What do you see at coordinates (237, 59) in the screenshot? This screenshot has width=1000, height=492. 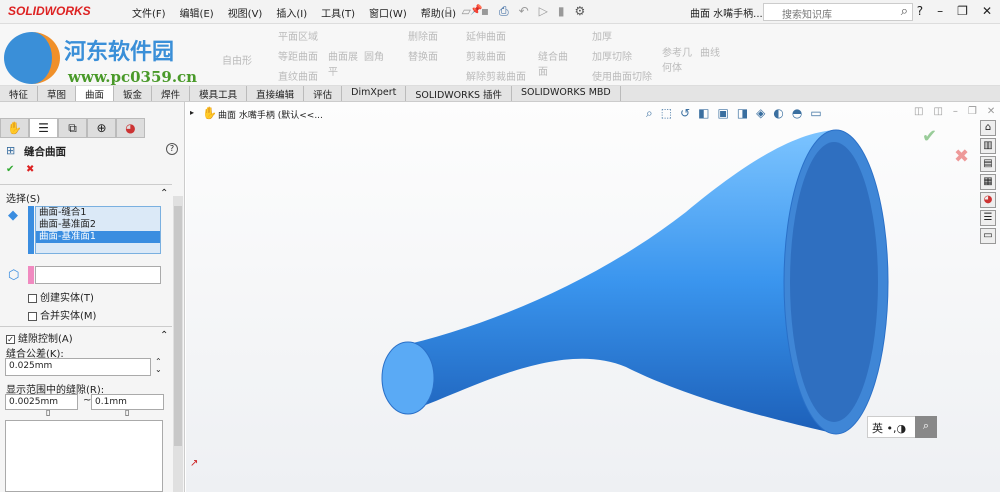 I see `ribbon-freeform: 自由形` at bounding box center [237, 59].